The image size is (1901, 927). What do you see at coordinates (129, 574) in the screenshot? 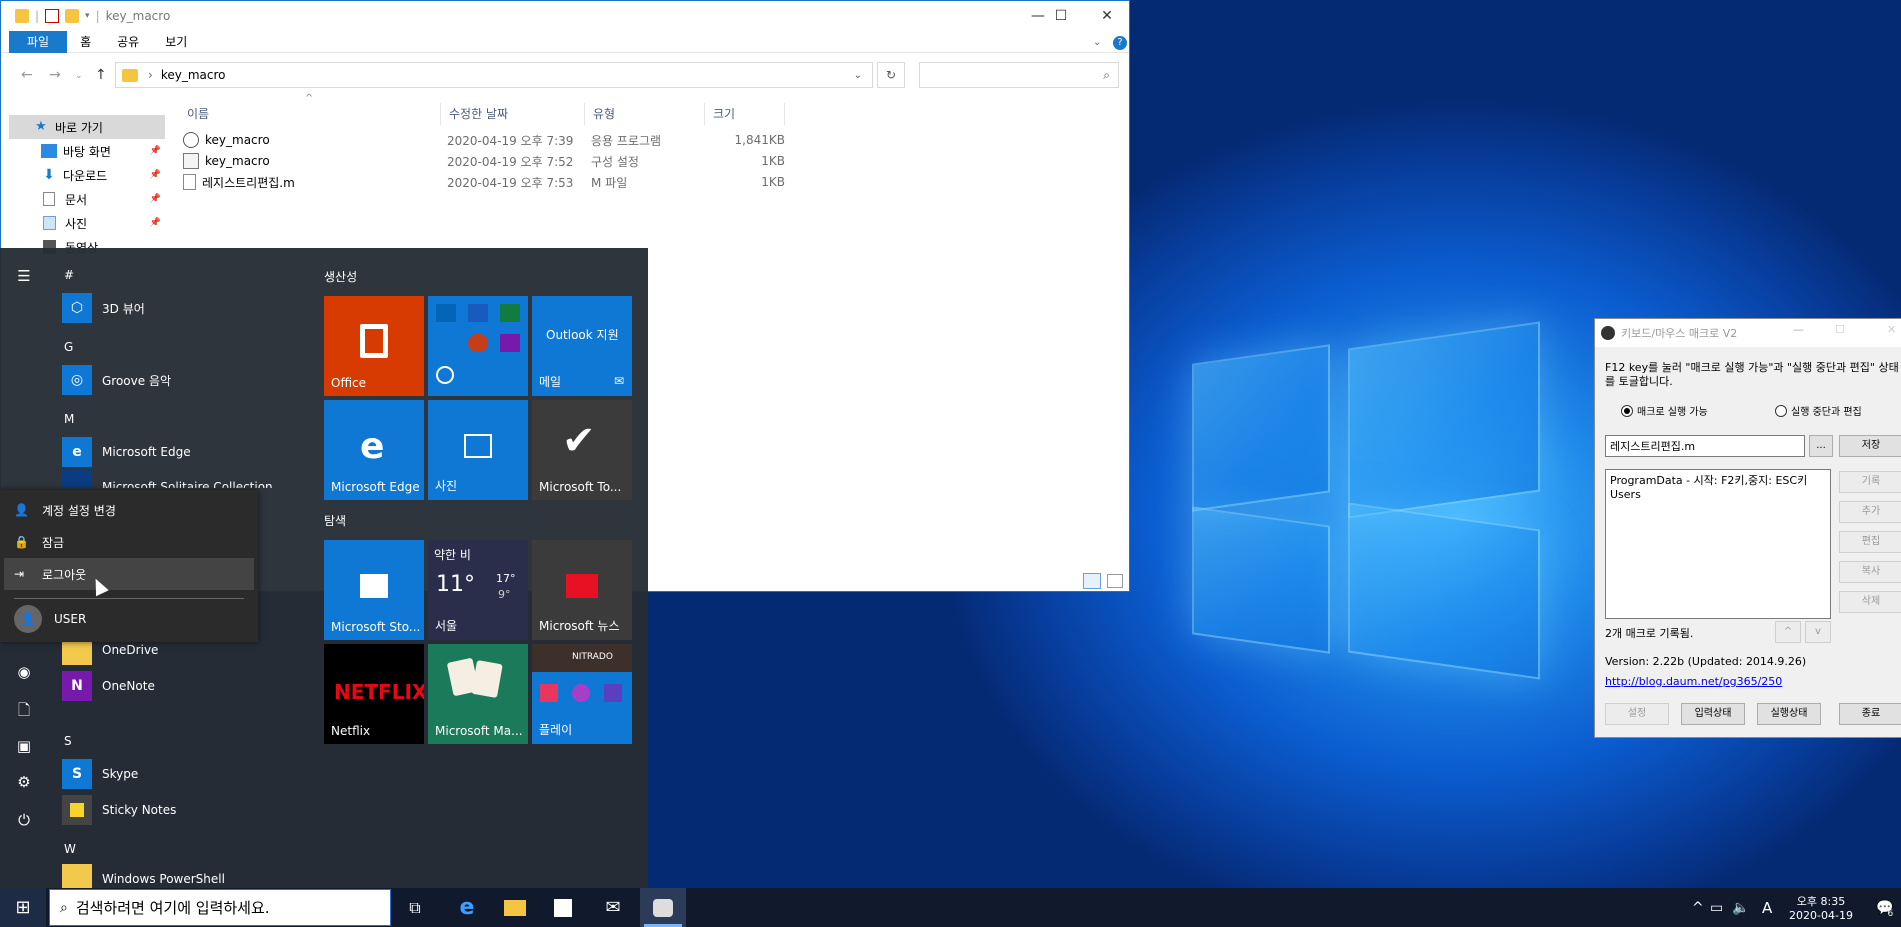
I see `sign-out-button: ⇥ 로그아웃` at bounding box center [129, 574].